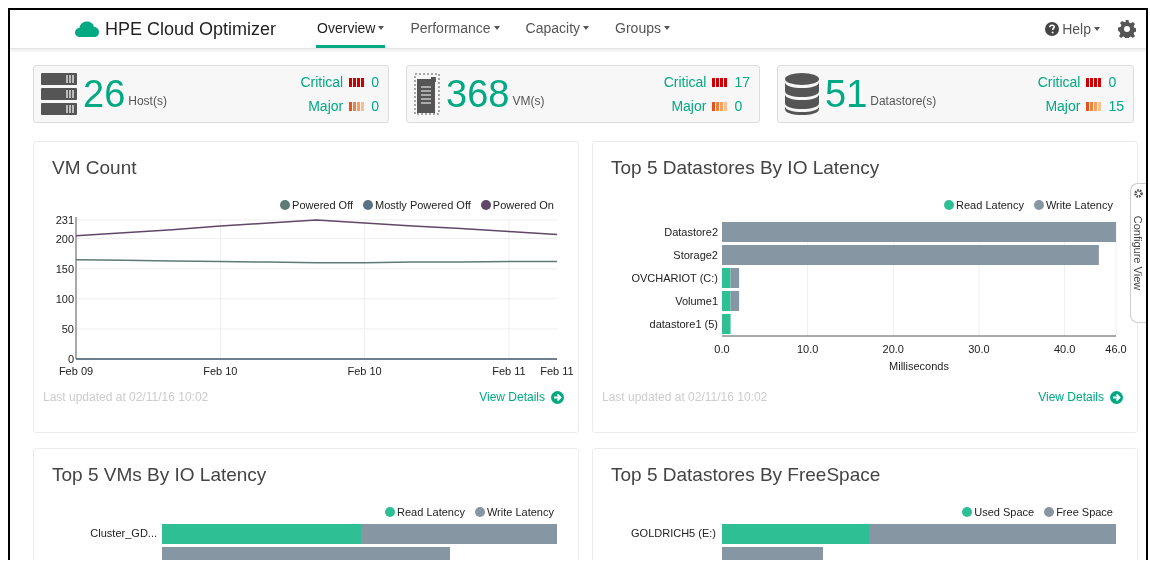 Image resolution: width=1150 pixels, height=562 pixels. Describe the element at coordinates (807, 349) in the screenshot. I see `x-tick-label: 10.0` at that location.